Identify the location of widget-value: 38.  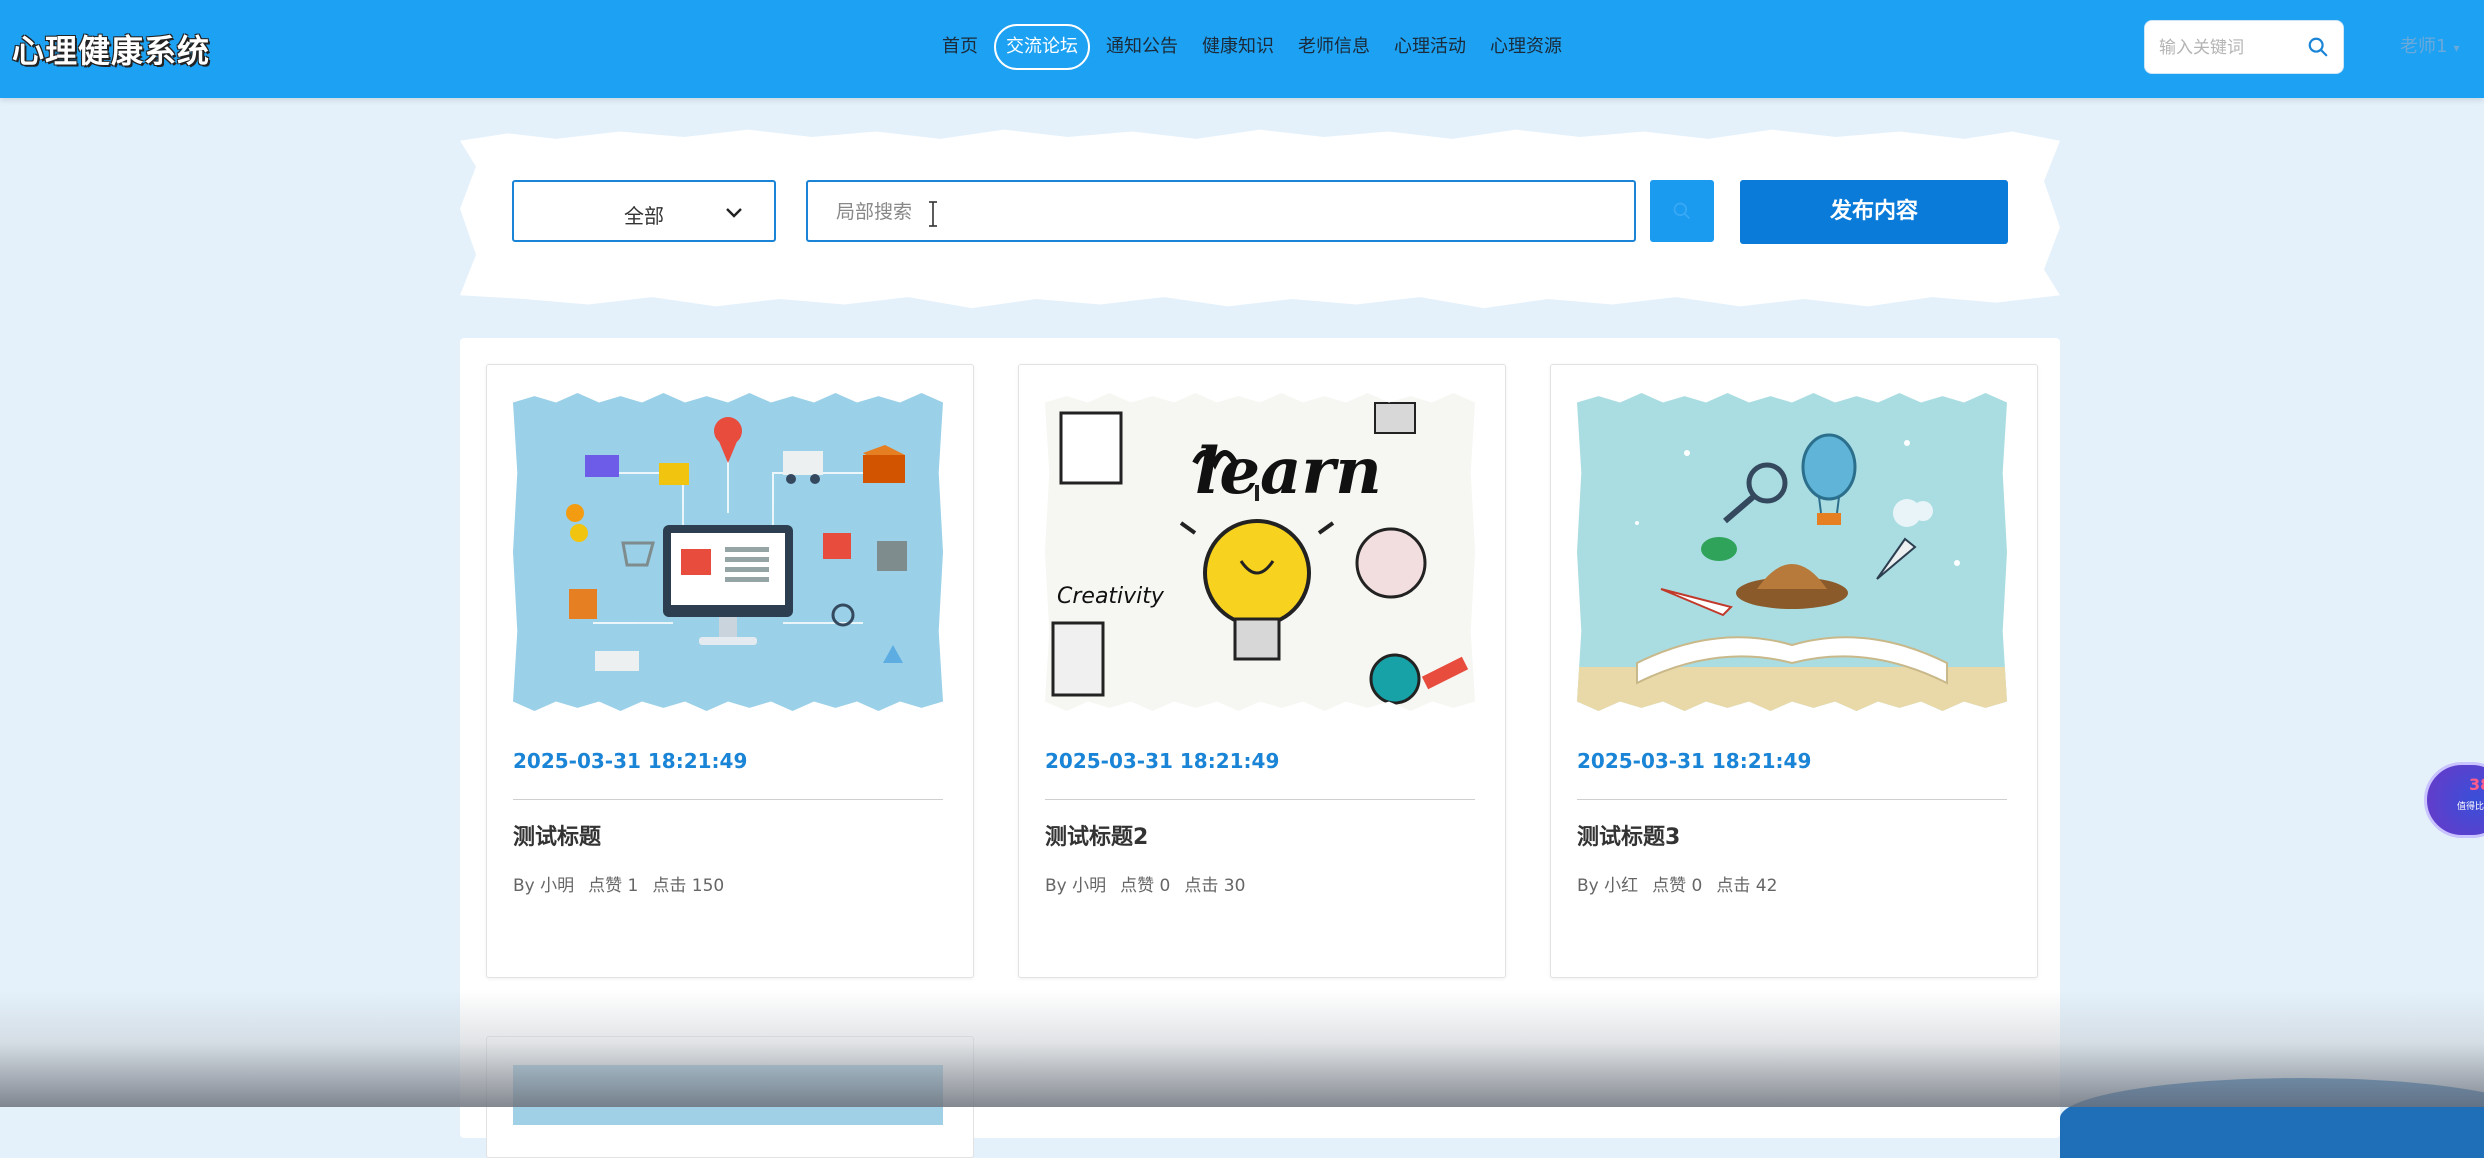
(2476, 784).